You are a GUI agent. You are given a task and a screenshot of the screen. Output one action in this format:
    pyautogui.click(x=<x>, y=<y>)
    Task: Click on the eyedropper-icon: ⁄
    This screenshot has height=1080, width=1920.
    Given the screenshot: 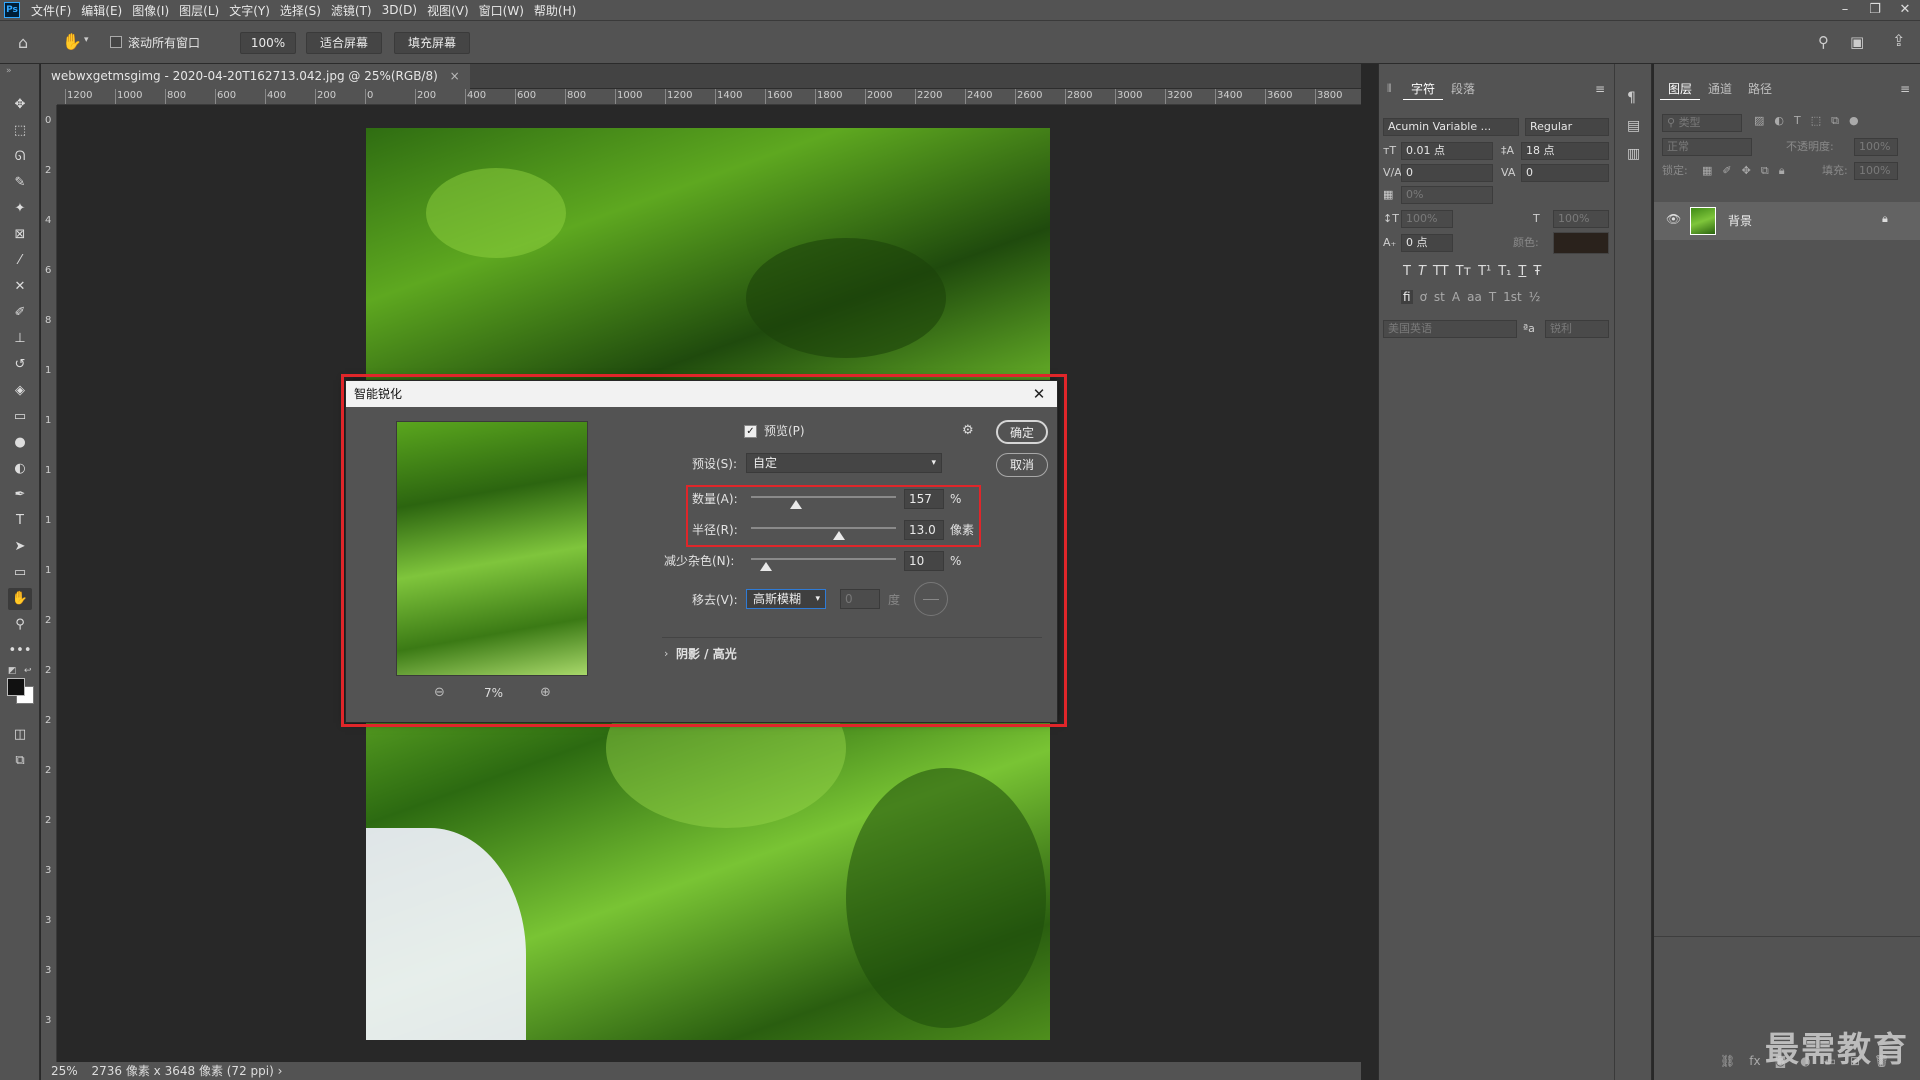 What is the action you would take?
    pyautogui.click(x=20, y=261)
    